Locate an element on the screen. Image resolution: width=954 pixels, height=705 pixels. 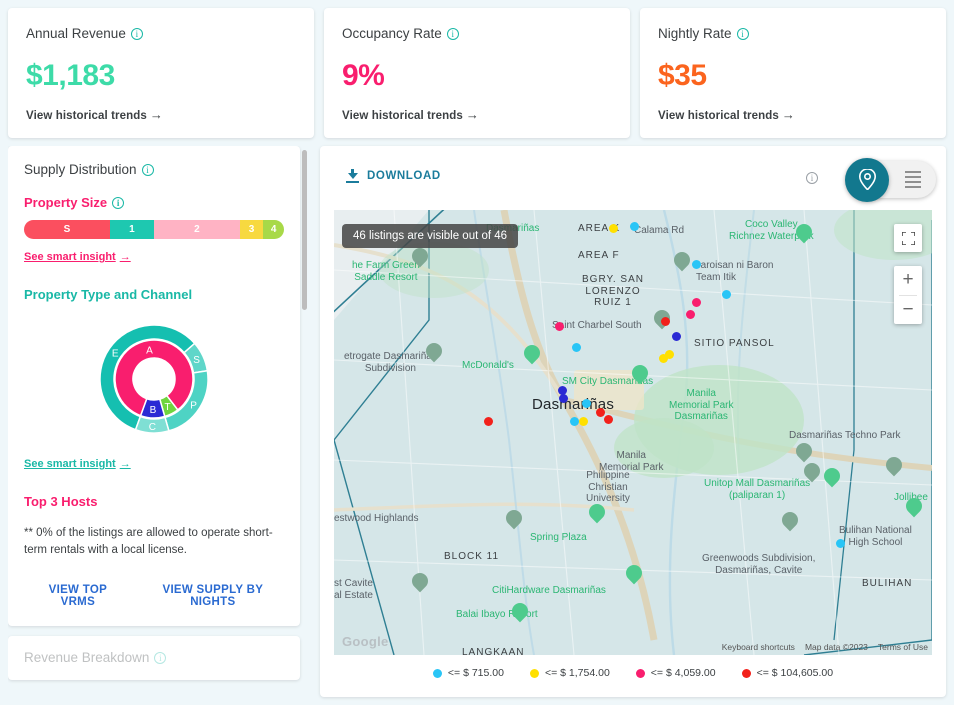
legend-item: <= $ 4,059.00 is located at coordinates (675, 673).